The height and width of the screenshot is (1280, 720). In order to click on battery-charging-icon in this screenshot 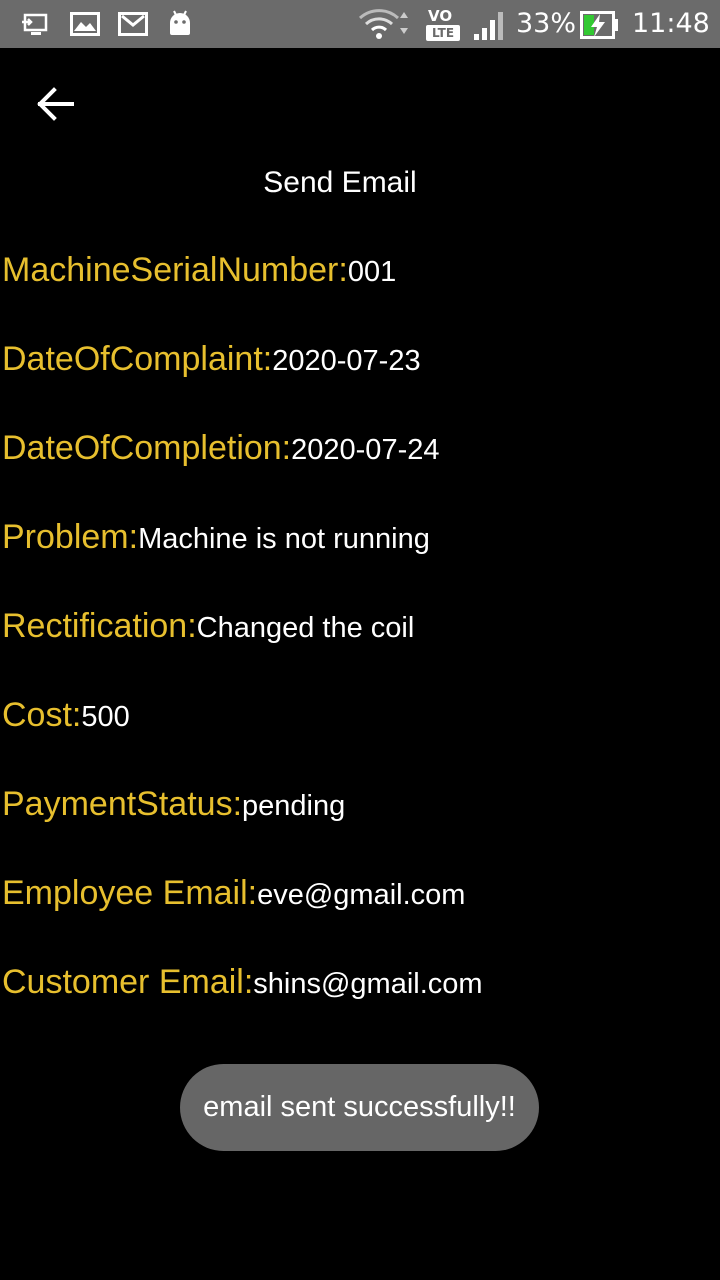, I will do `click(599, 25)`.